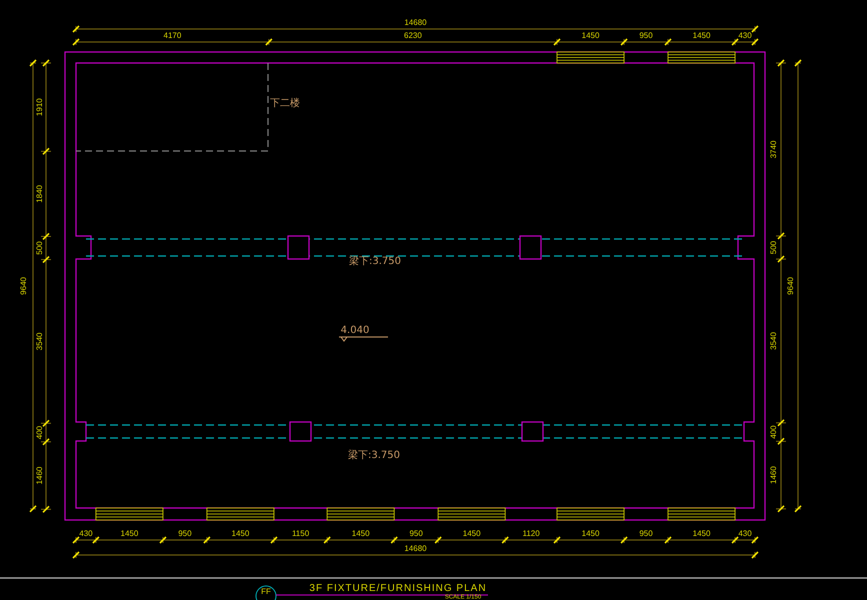 The width and height of the screenshot is (867, 600). What do you see at coordinates (39, 194) in the screenshot?
I see `dimension-text: 1840` at bounding box center [39, 194].